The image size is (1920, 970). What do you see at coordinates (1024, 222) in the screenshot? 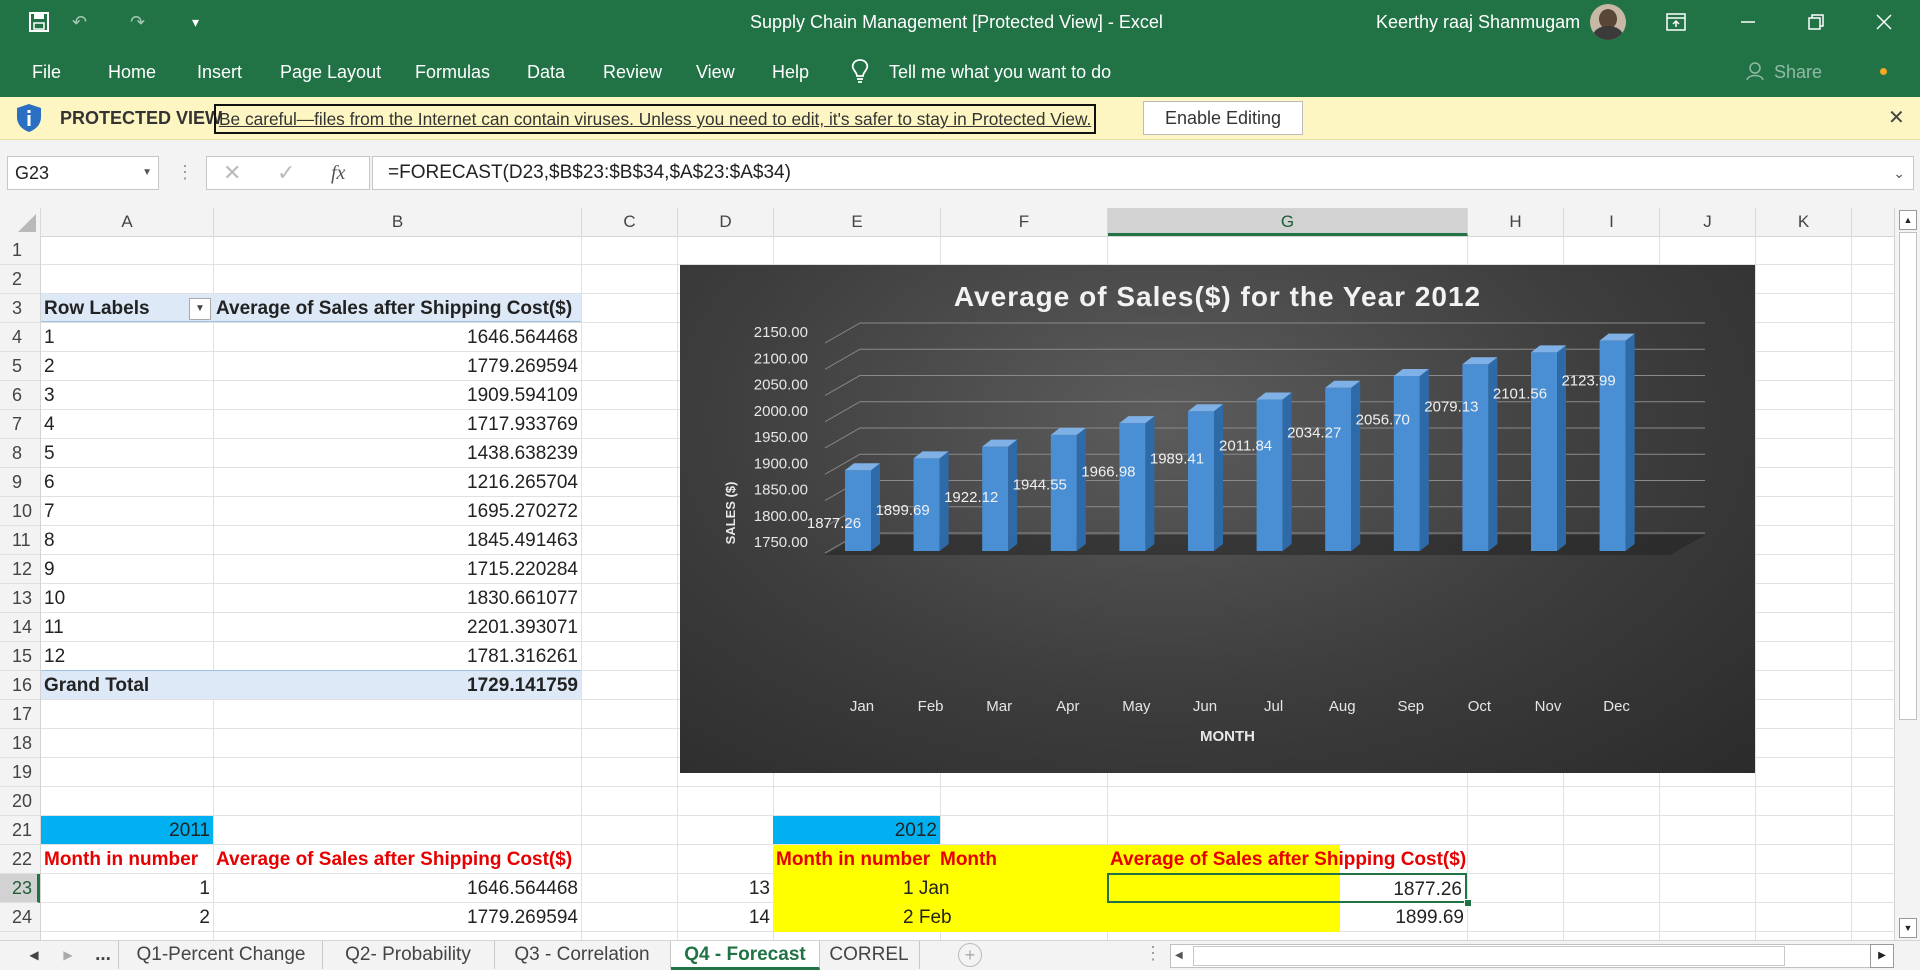
I see `column-header-f: F` at bounding box center [1024, 222].